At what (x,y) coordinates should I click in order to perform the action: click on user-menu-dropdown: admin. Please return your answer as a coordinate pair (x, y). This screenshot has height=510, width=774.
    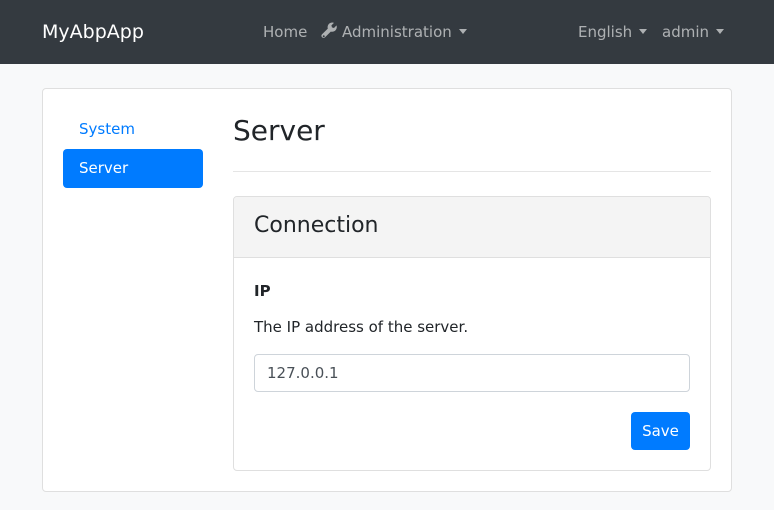
    Looking at the image, I should click on (693, 32).